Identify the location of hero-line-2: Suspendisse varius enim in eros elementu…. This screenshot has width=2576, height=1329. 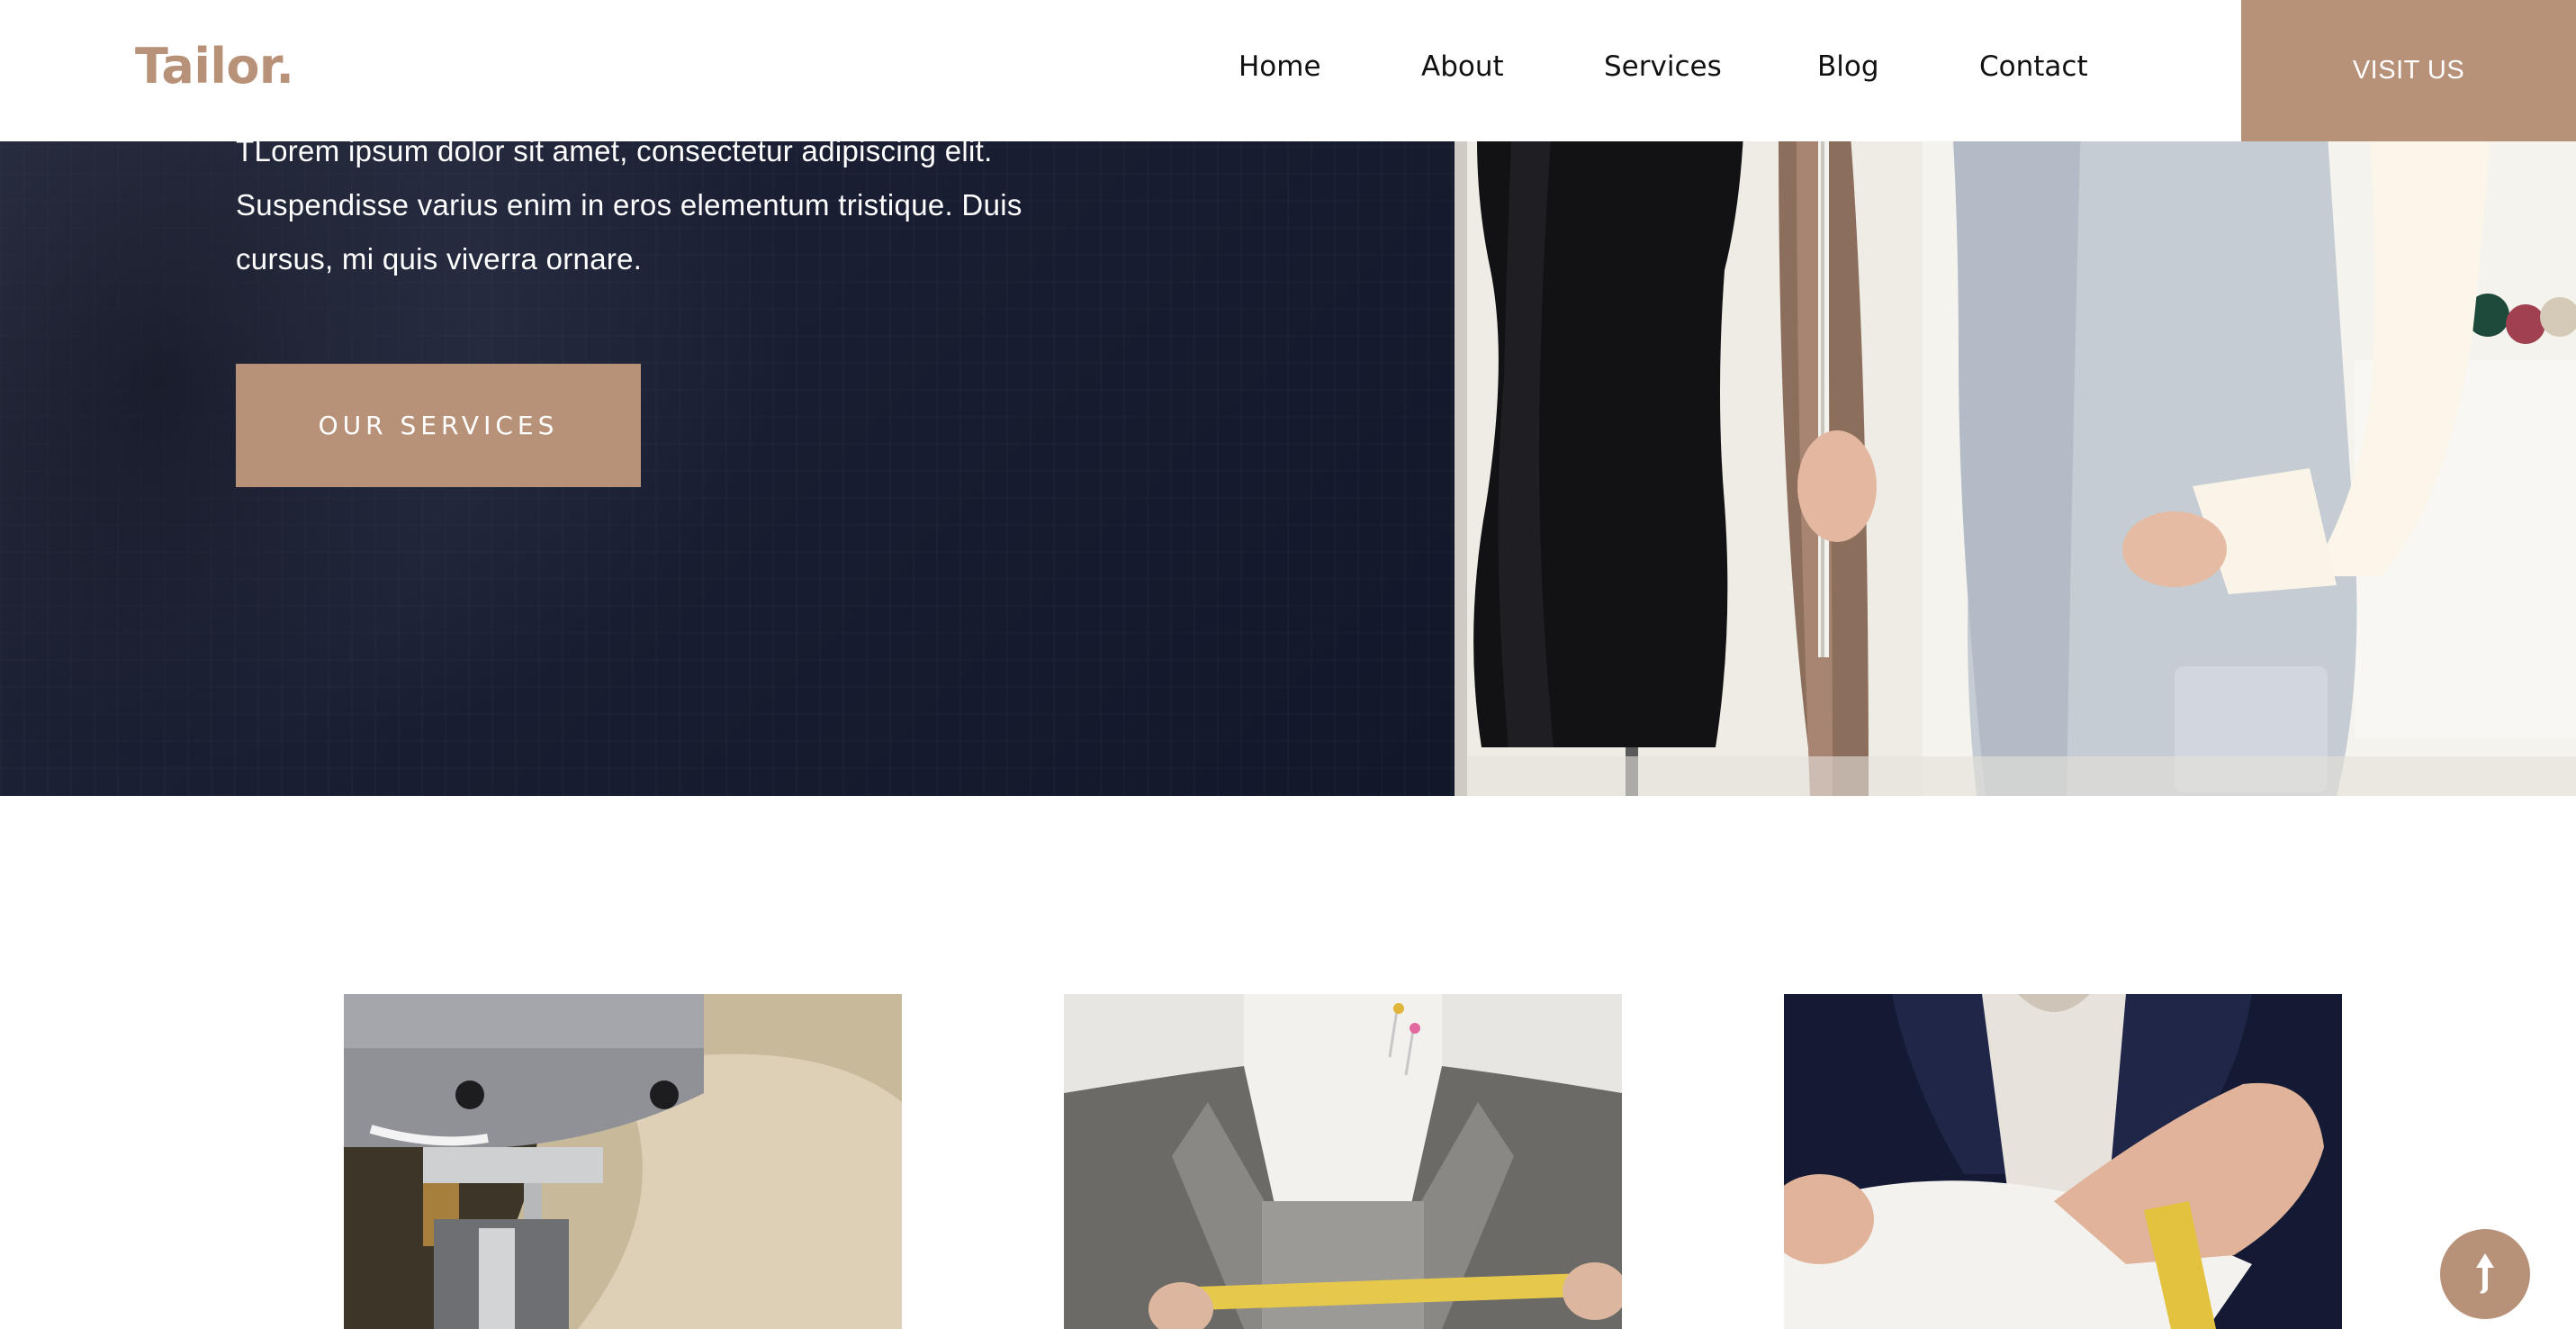
(629, 205).